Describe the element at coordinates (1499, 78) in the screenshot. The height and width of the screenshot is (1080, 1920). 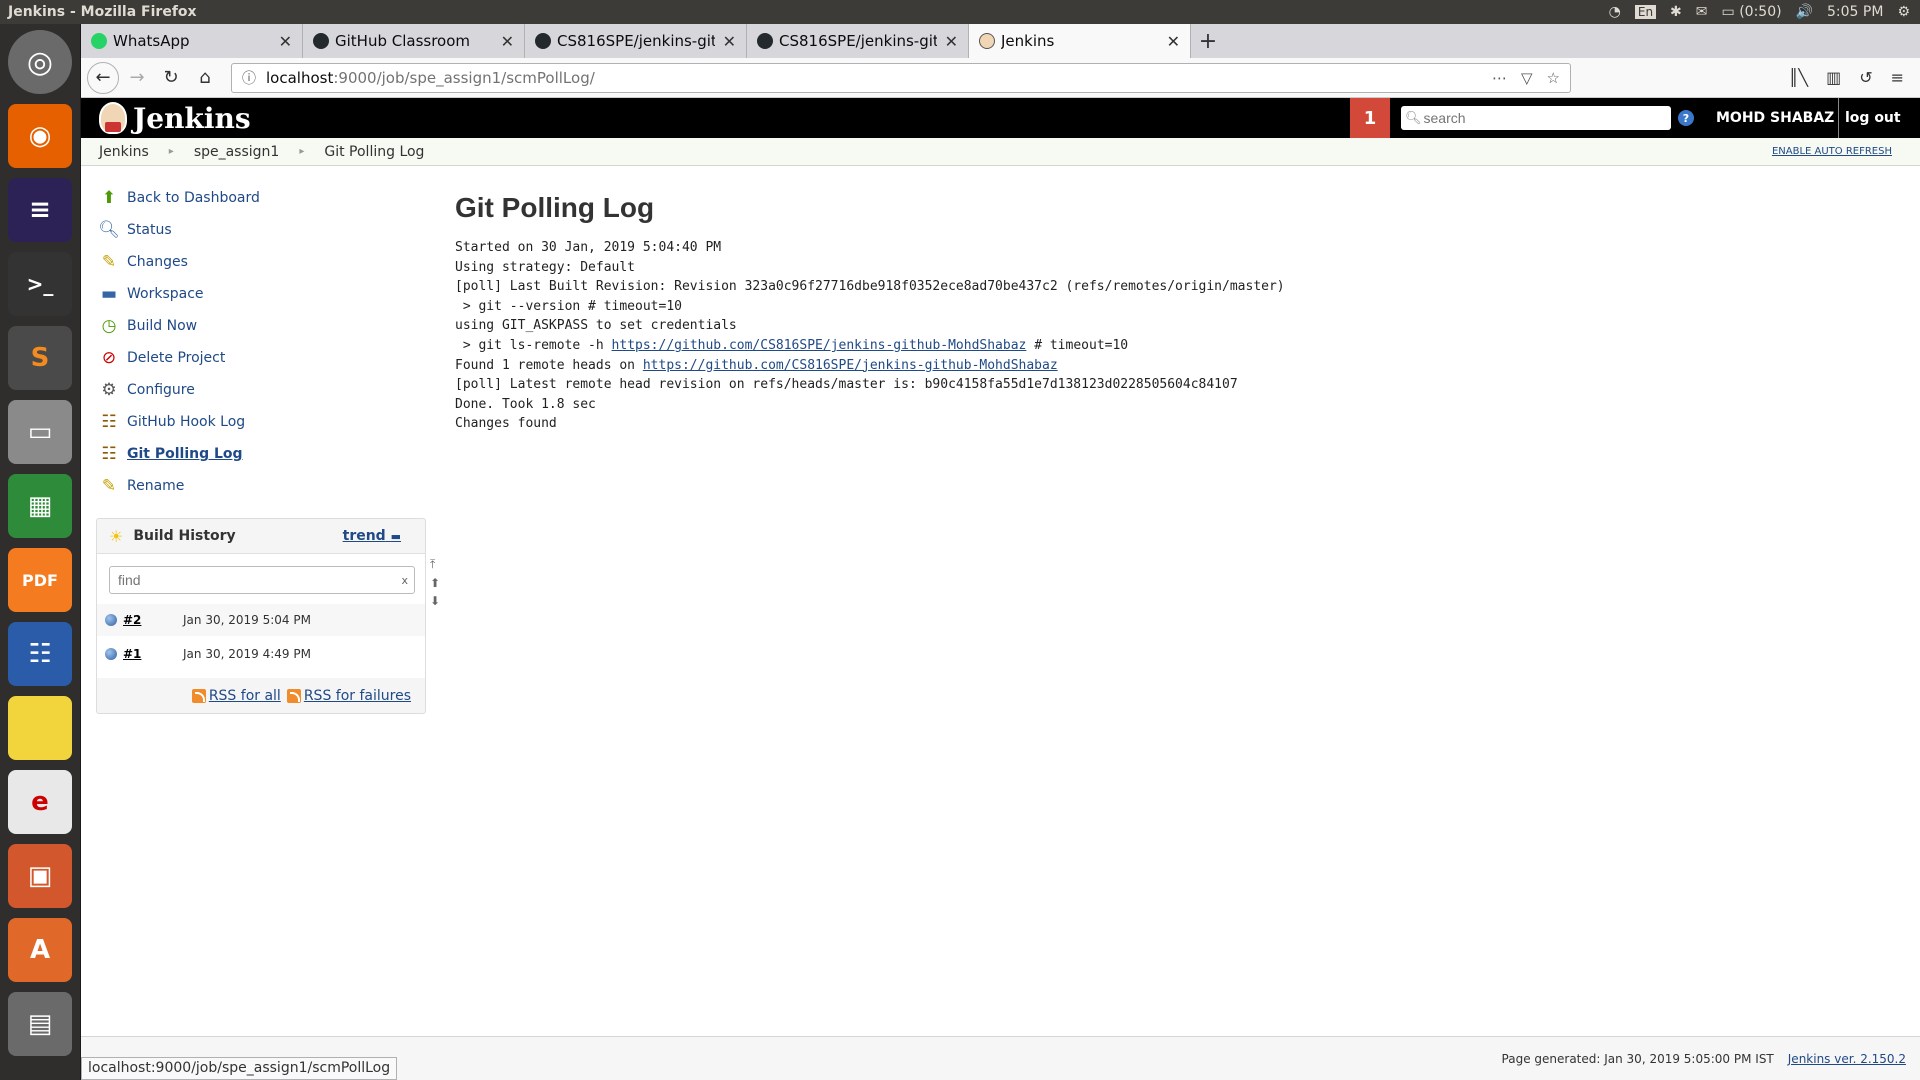
I see `page-actions-icon: ⋯` at that location.